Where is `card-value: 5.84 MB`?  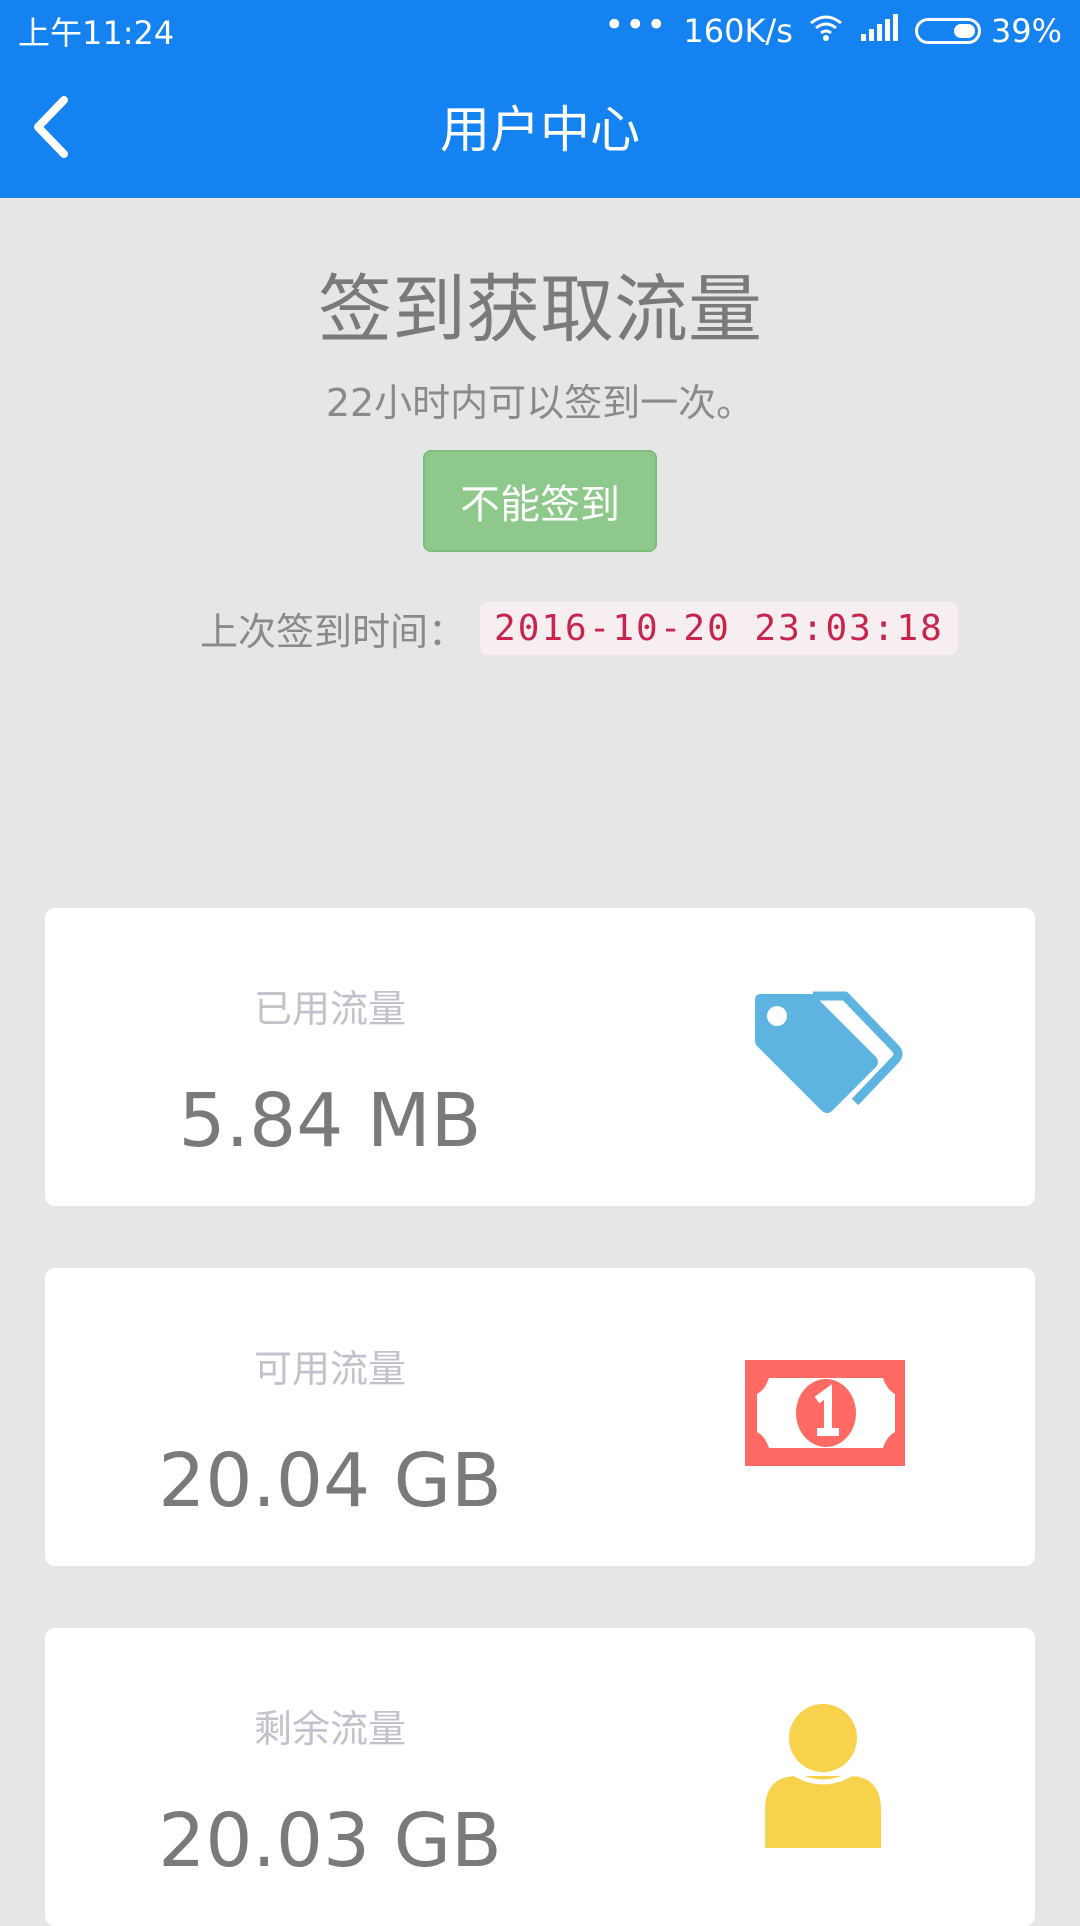
card-value: 5.84 MB is located at coordinates (330, 1121).